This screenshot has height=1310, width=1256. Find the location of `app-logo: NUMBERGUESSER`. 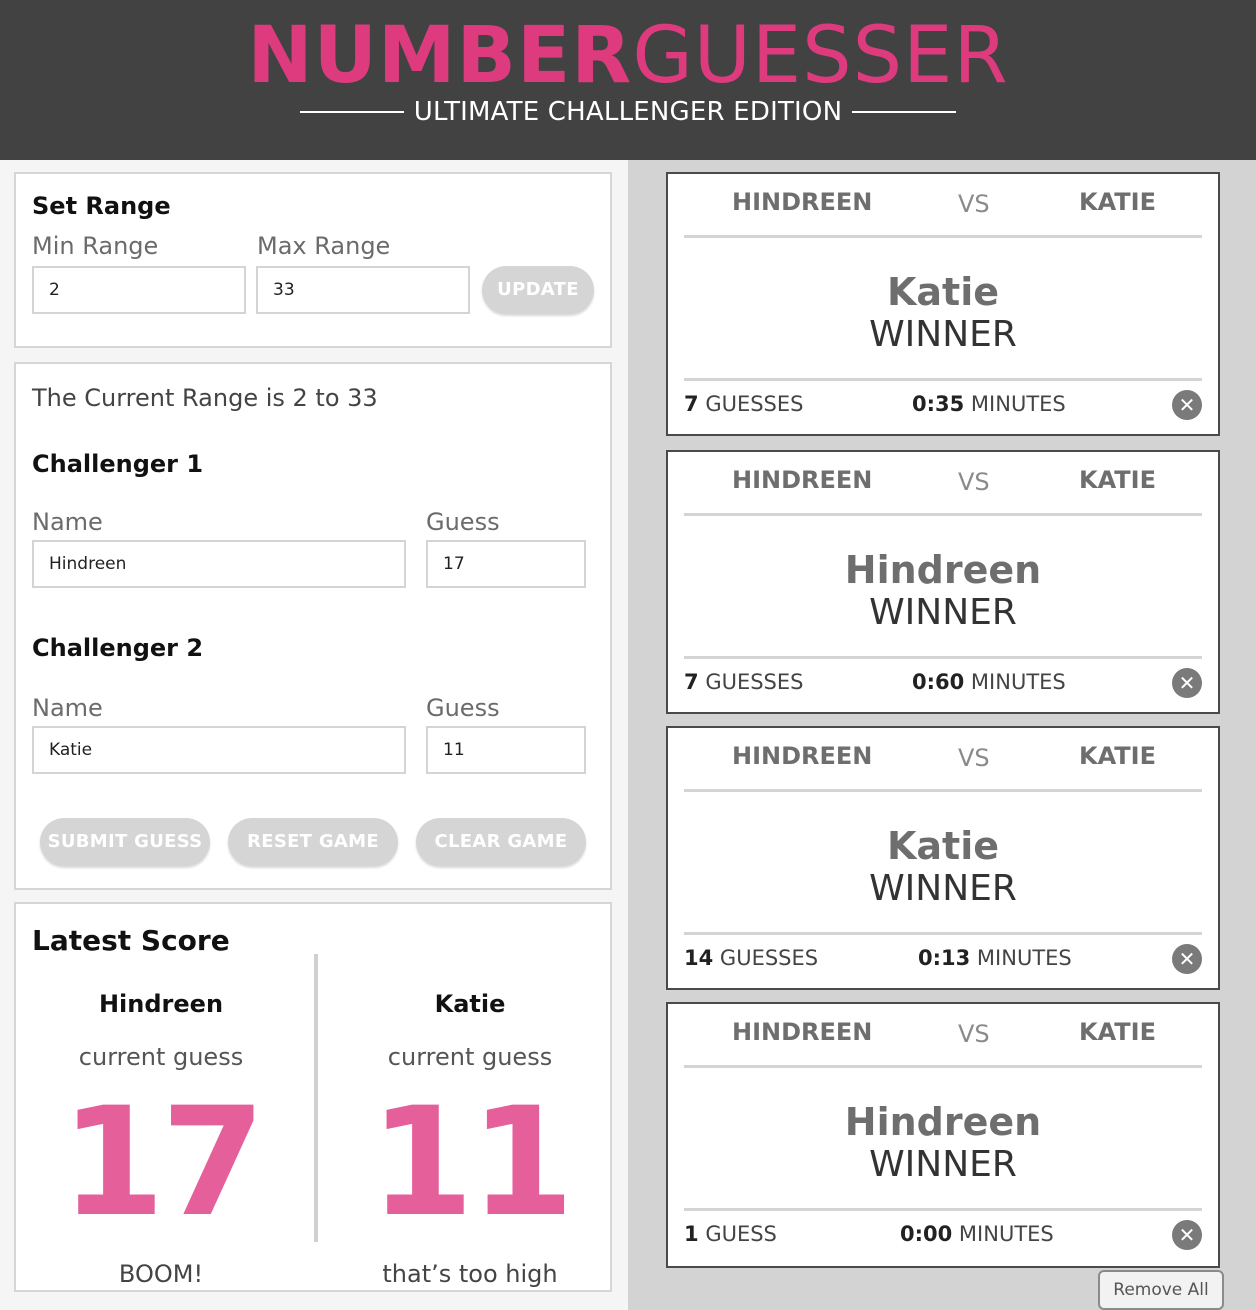

app-logo: NUMBERGUESSER is located at coordinates (628, 56).